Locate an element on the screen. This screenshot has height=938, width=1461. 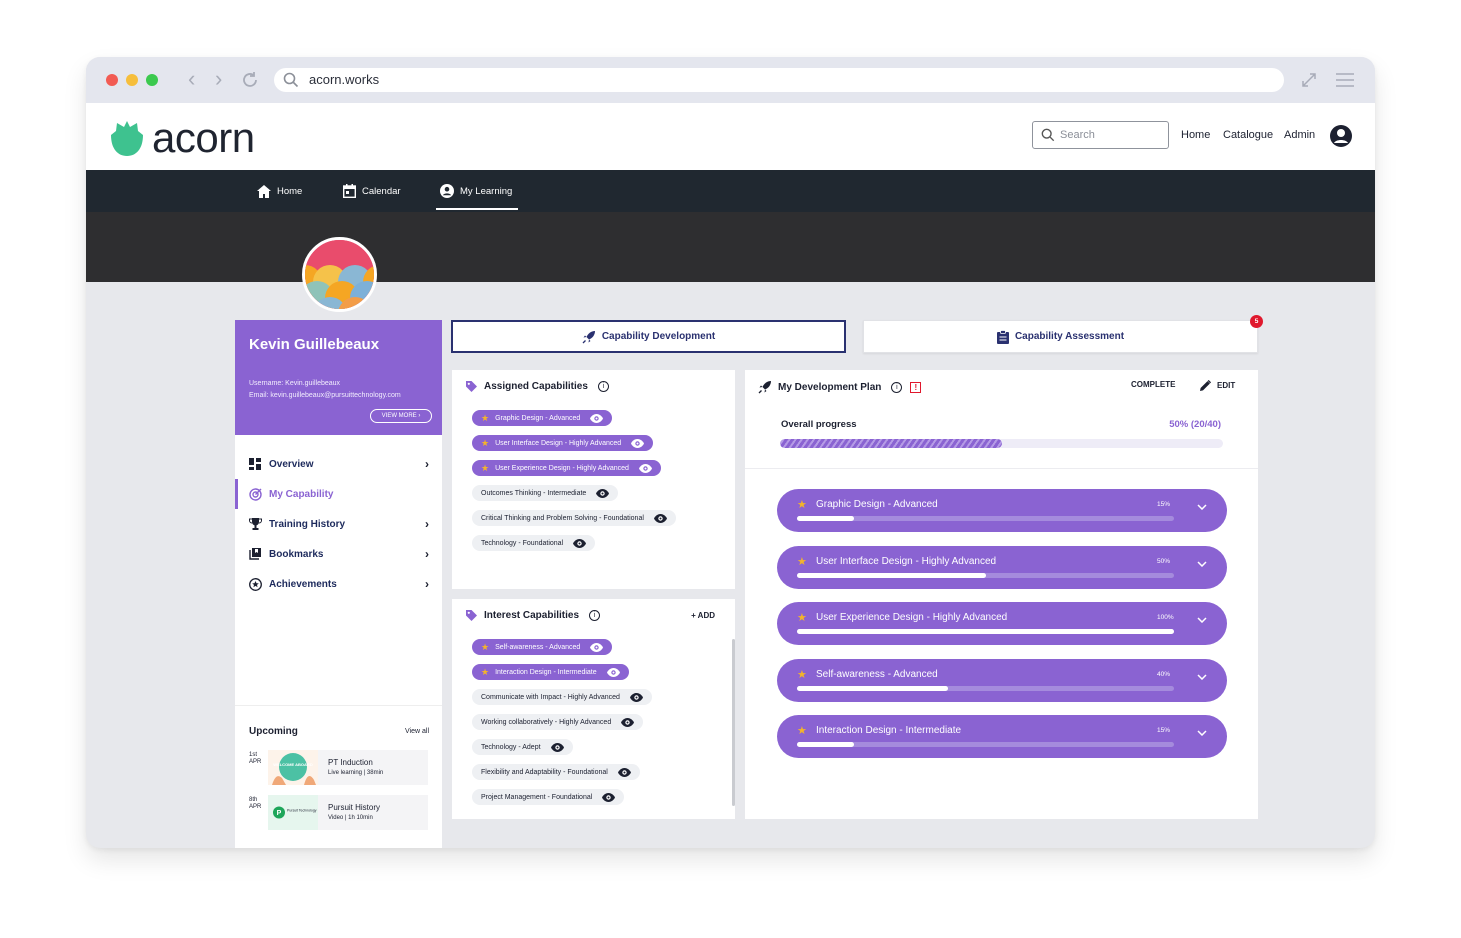
star-icon: ★ is located at coordinates (485, 671).